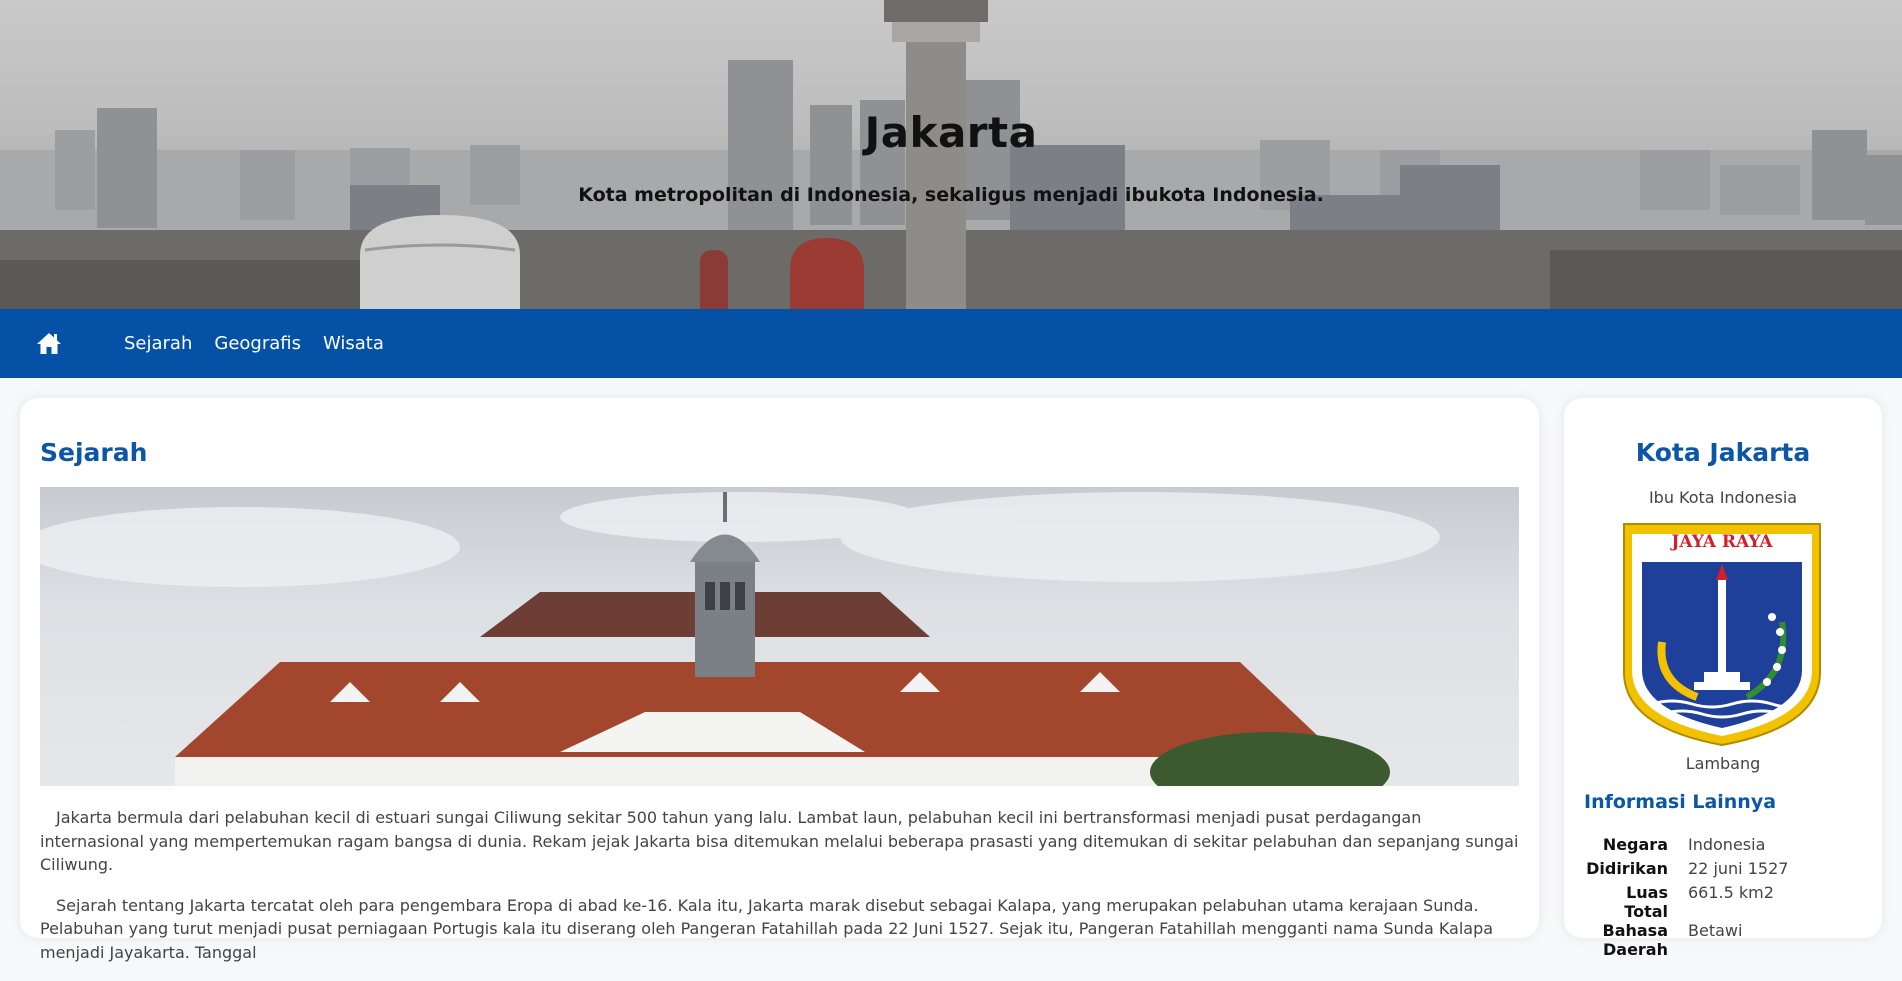 This screenshot has width=1902, height=981. I want to click on info-row: Negara Indonesia, so click(1724, 847).